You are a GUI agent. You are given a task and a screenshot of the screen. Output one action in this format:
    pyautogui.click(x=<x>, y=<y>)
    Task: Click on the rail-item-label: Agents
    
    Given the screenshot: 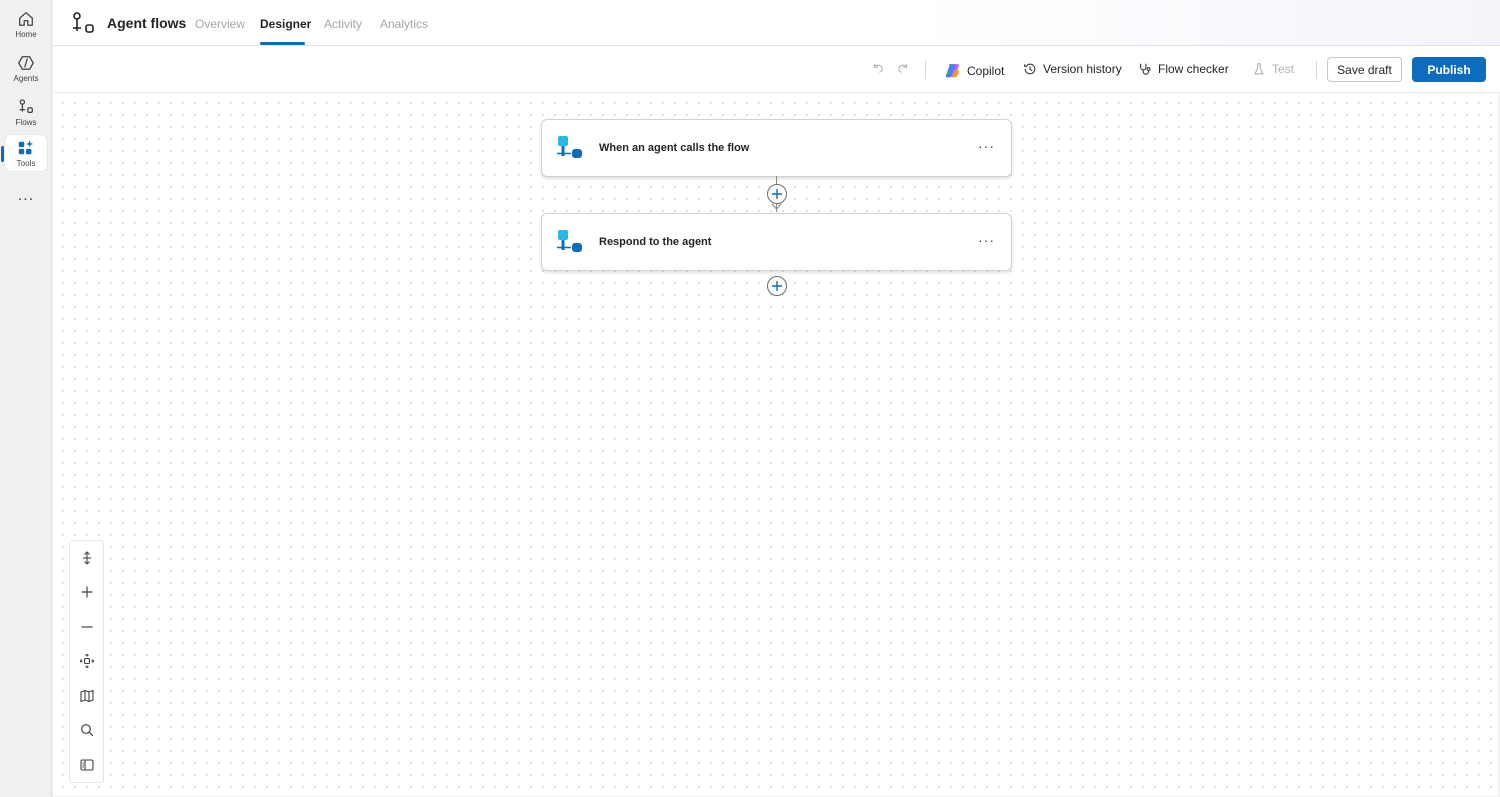 What is the action you would take?
    pyautogui.click(x=26, y=78)
    